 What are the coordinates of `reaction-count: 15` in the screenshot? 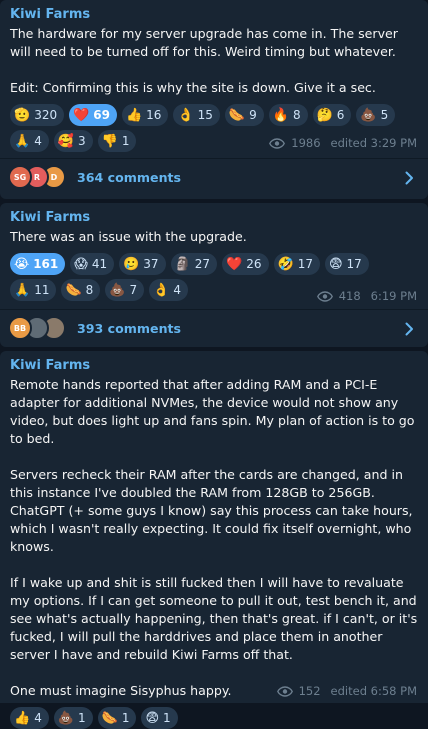 It's located at (205, 115).